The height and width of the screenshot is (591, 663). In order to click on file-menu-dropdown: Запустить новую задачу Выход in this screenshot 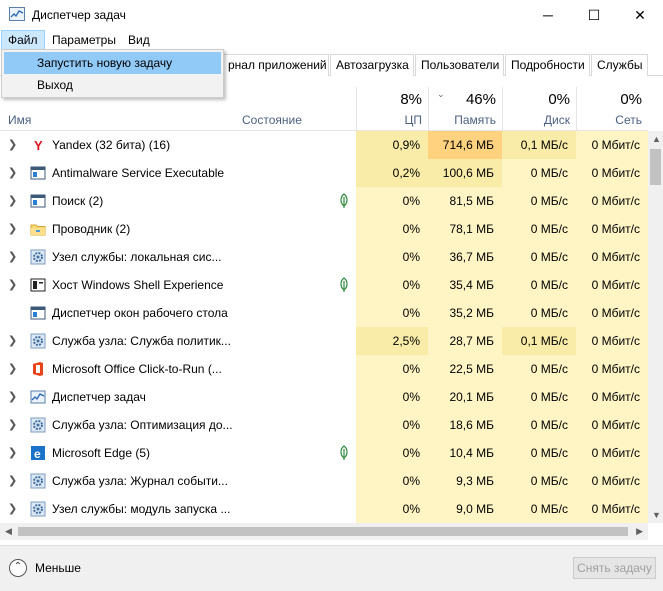, I will do `click(112, 73)`.